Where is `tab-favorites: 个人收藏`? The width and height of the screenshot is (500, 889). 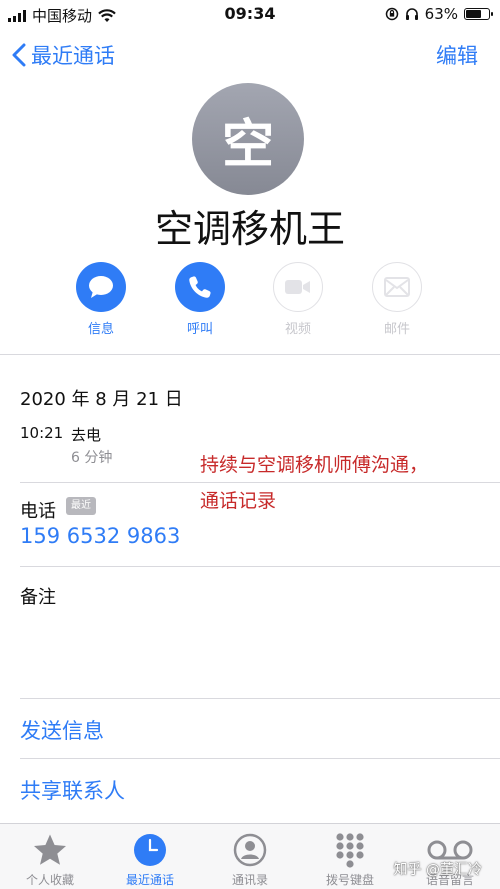
tab-favorites: 个人收藏 is located at coordinates (50, 860).